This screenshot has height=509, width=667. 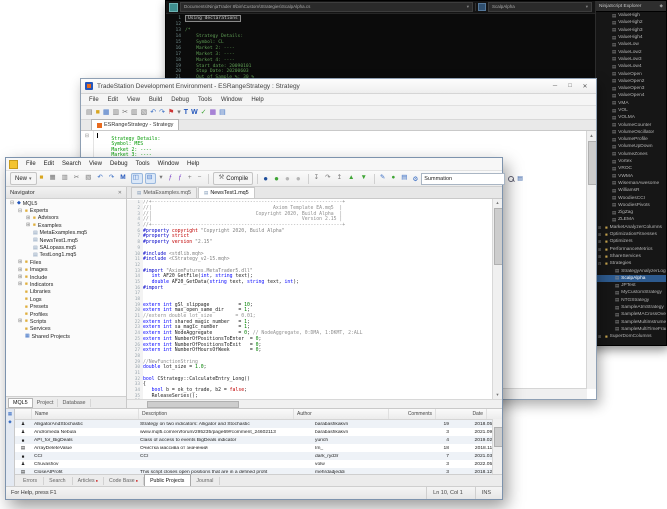 I want to click on toolbar-icon: ▤, so click(x=405, y=178).